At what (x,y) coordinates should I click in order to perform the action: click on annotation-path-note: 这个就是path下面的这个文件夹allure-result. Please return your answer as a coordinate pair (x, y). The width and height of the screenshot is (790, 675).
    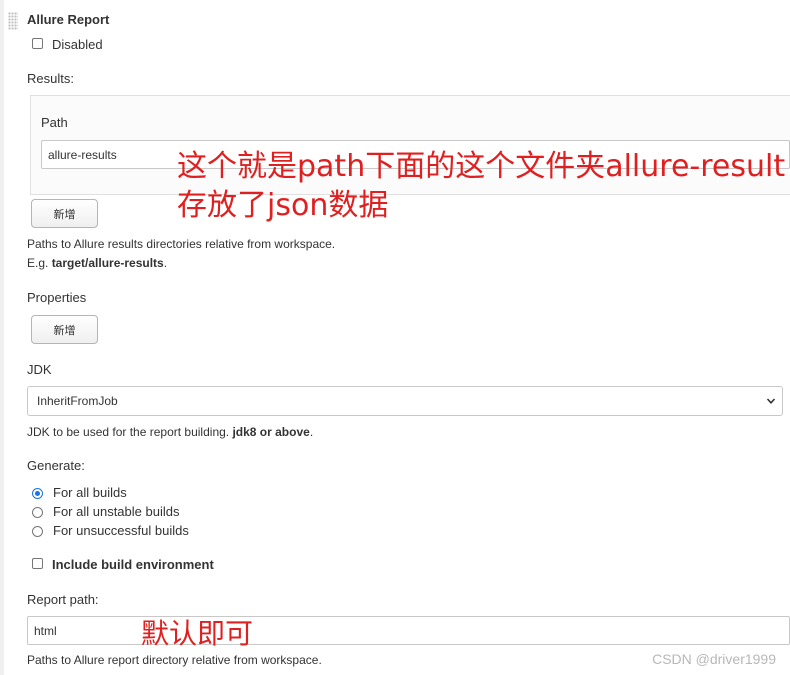
    Looking at the image, I should click on (481, 166).